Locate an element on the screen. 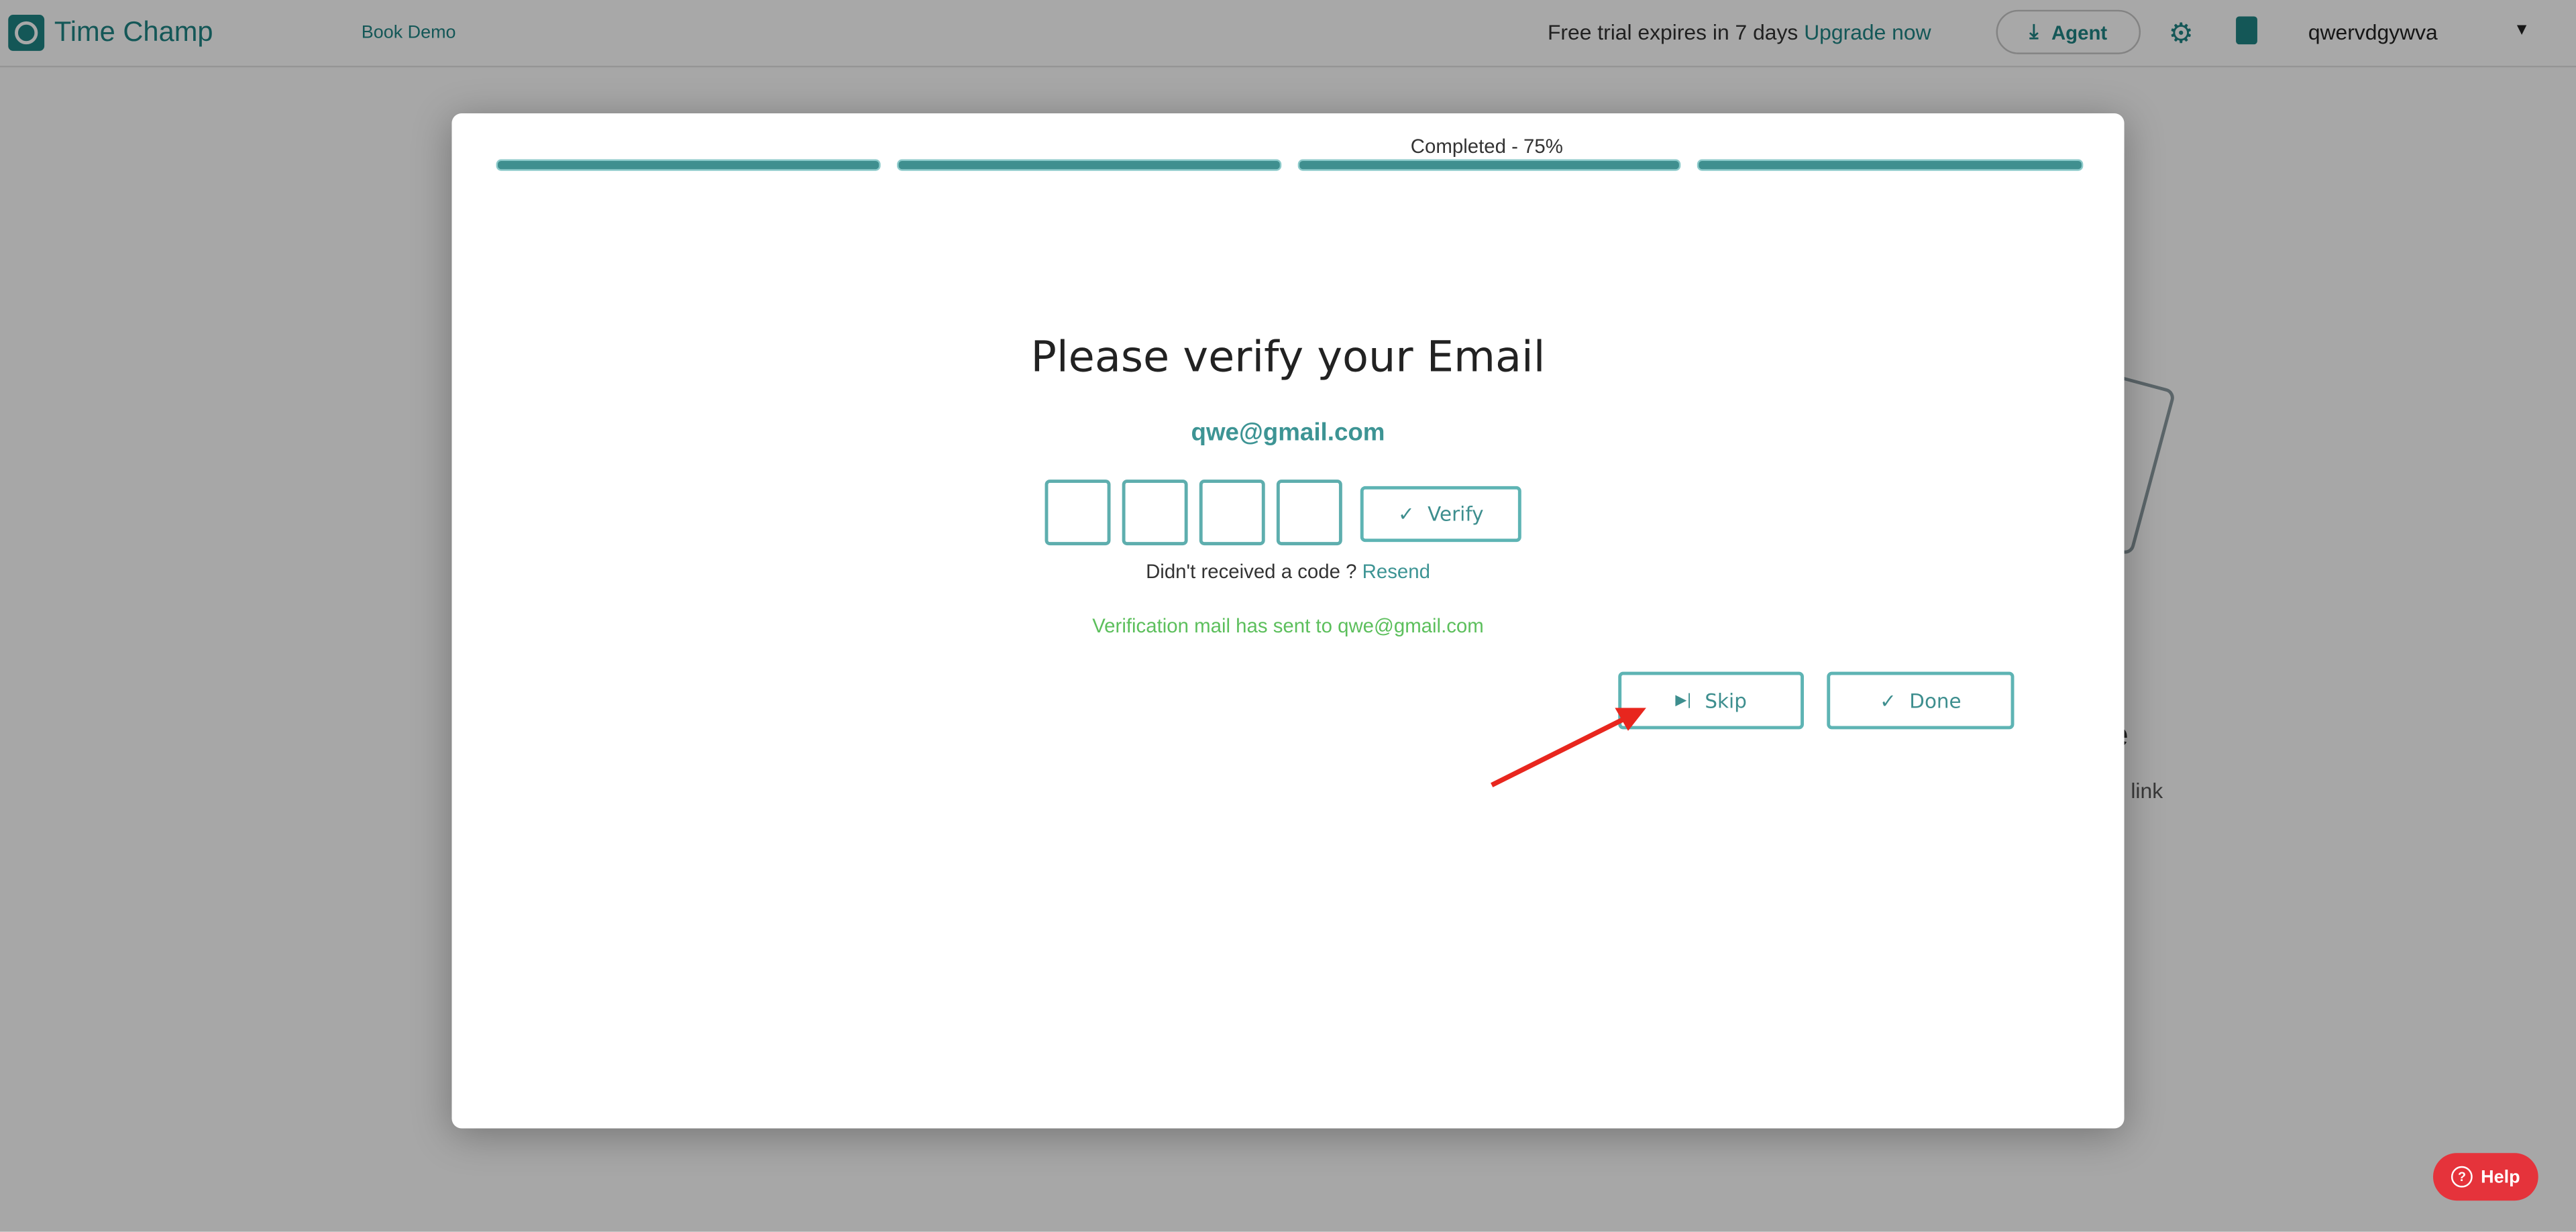 The width and height of the screenshot is (2576, 1232). help-button: ? Help is located at coordinates (2485, 1177).